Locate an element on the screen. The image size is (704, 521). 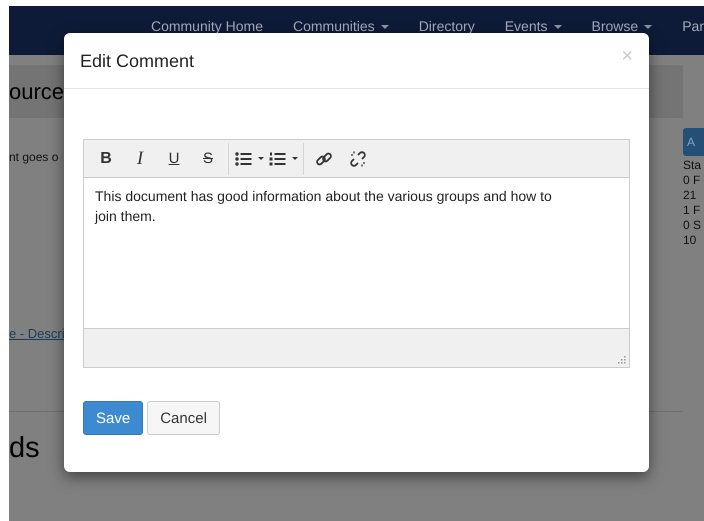
stat-text: 0 S is located at coordinates (692, 225).